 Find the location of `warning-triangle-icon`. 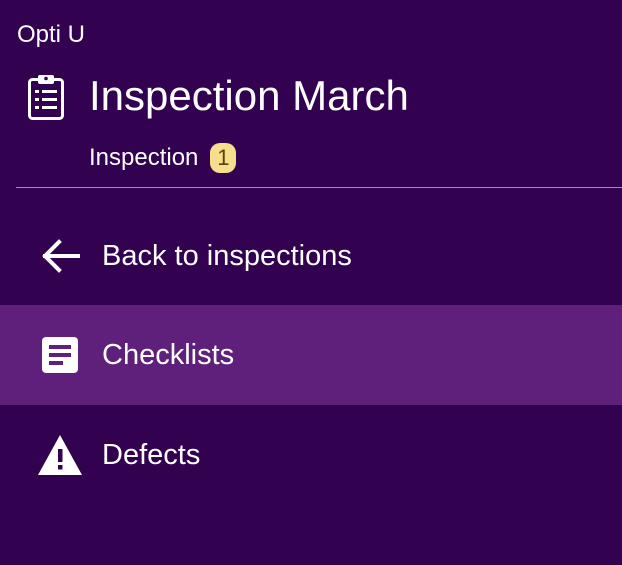

warning-triangle-icon is located at coordinates (60, 455).